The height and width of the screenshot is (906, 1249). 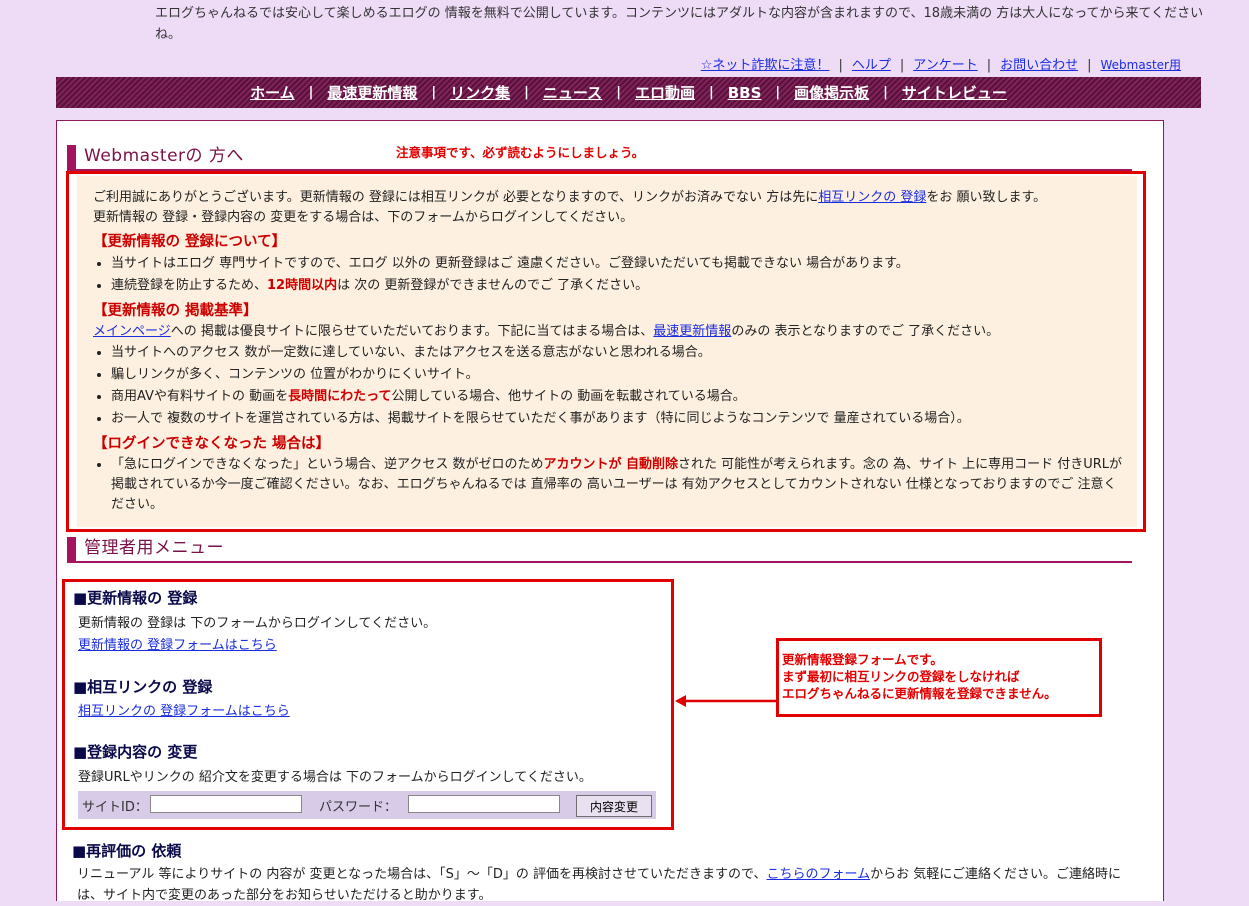 I want to click on nav-videos: エロ動画, so click(x=665, y=92).